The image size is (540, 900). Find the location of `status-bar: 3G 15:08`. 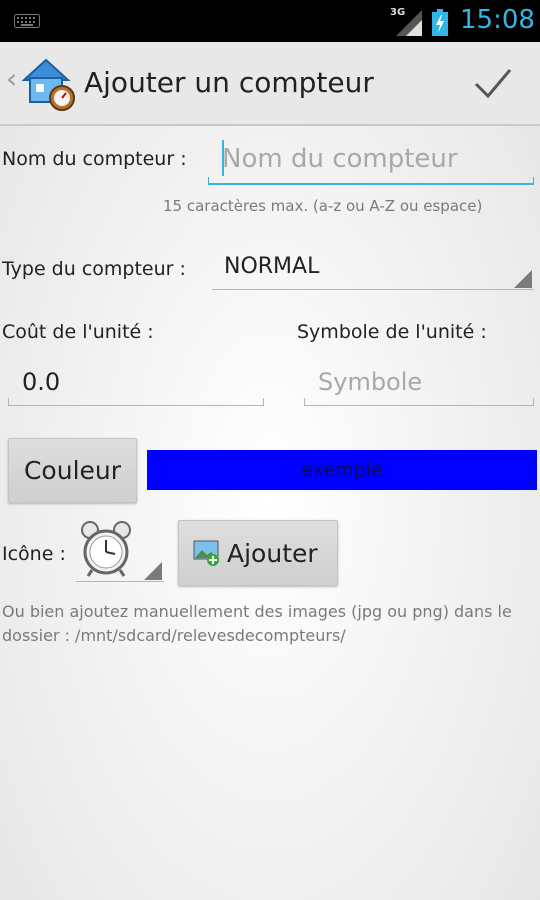

status-bar: 3G 15:08 is located at coordinates (270, 21).